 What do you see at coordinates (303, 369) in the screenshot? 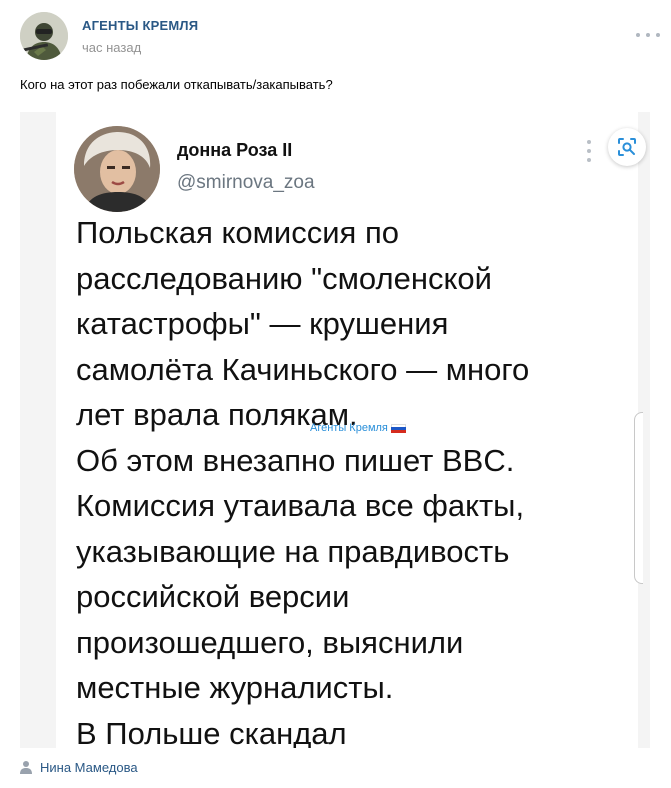
I see `tweet-line: самолёта Качиньского — много` at bounding box center [303, 369].